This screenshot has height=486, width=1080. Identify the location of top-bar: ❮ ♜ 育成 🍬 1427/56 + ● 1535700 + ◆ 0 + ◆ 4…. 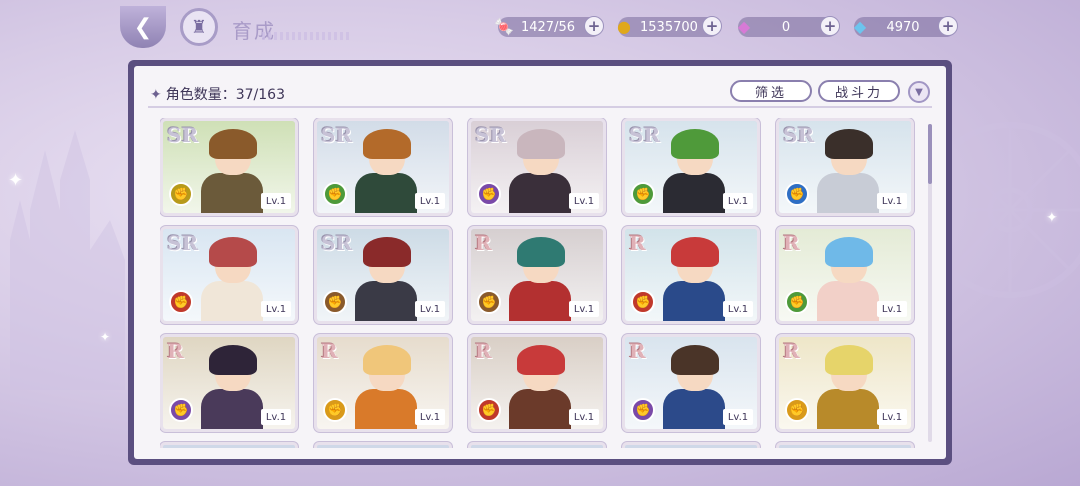
(540, 28).